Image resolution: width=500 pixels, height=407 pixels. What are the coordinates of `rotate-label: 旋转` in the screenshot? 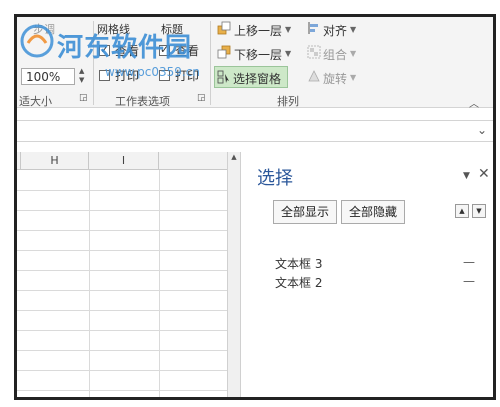 It's located at (335, 79).